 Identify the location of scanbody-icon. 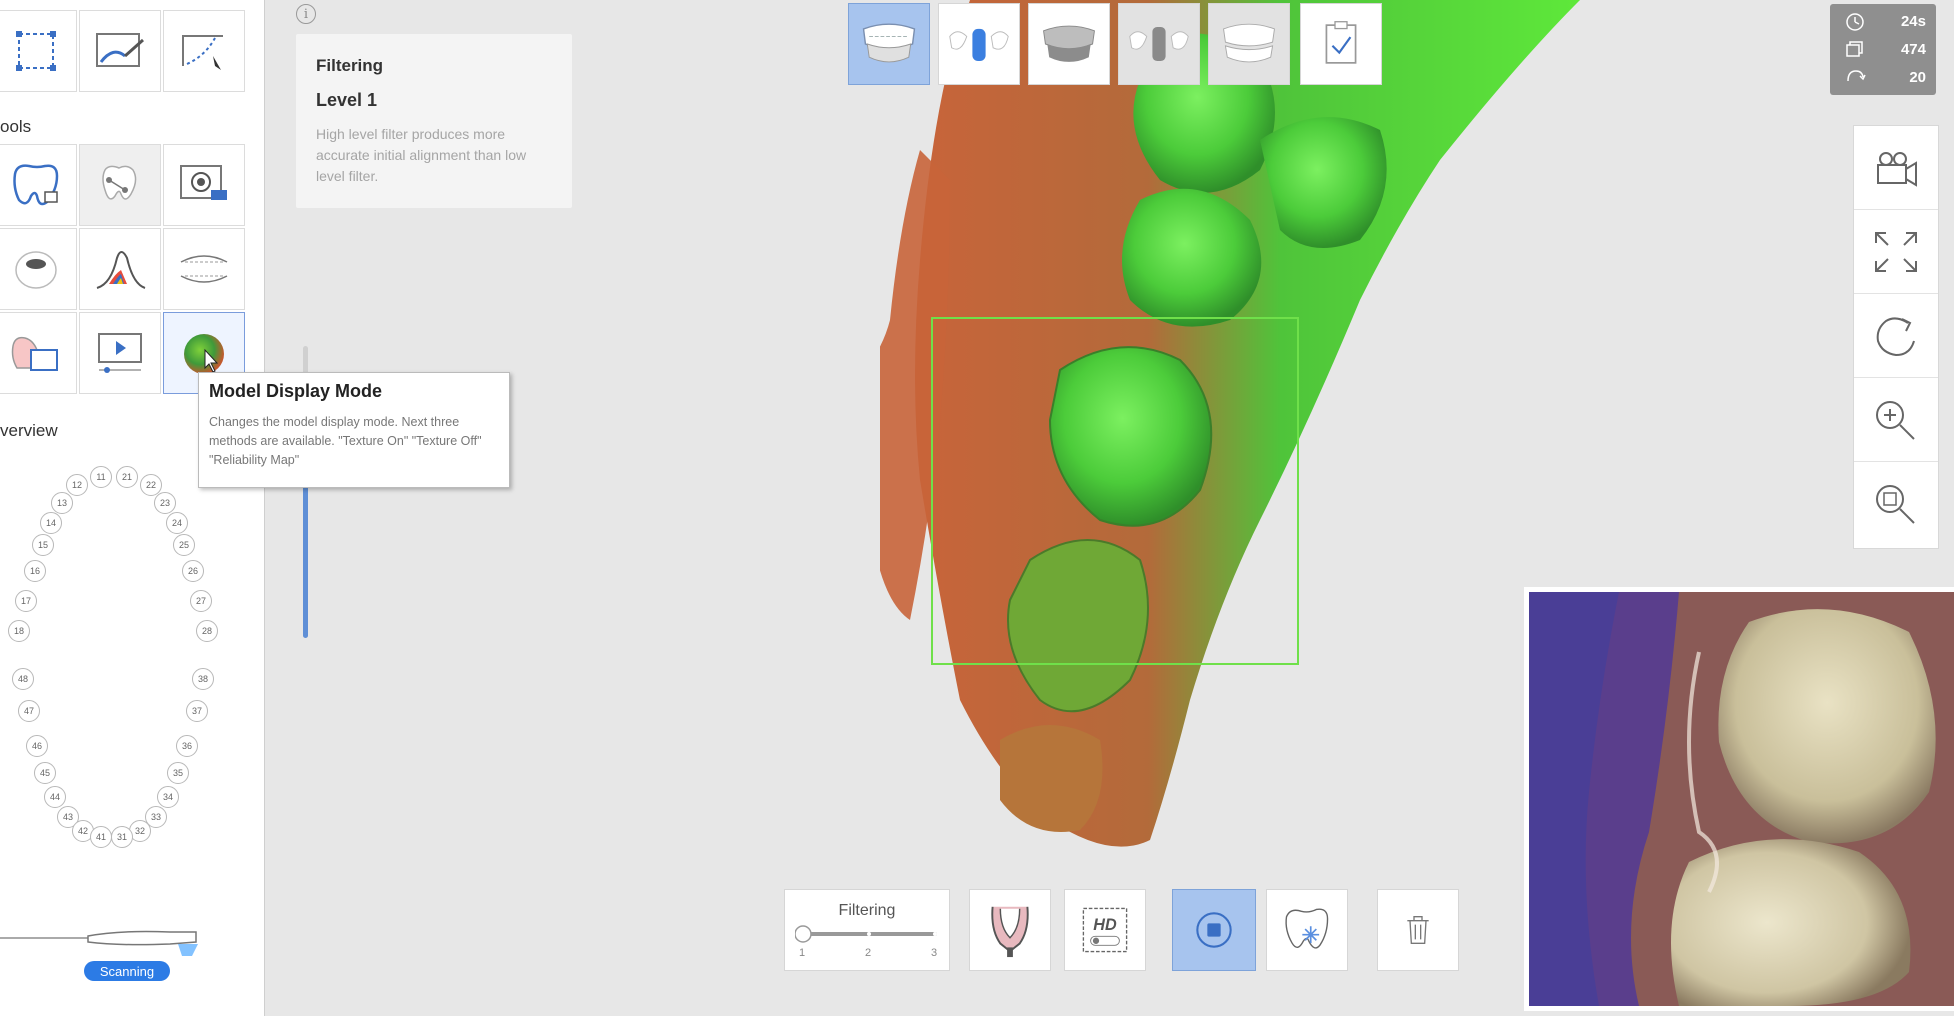
(1159, 44).